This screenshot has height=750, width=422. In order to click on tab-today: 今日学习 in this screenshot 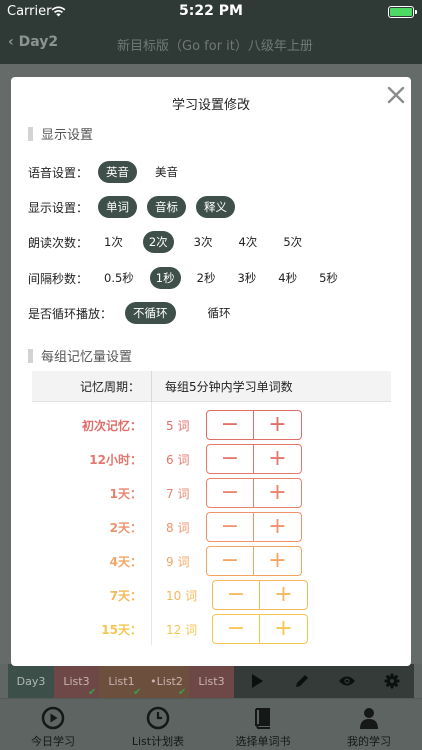, I will do `click(53, 727)`.